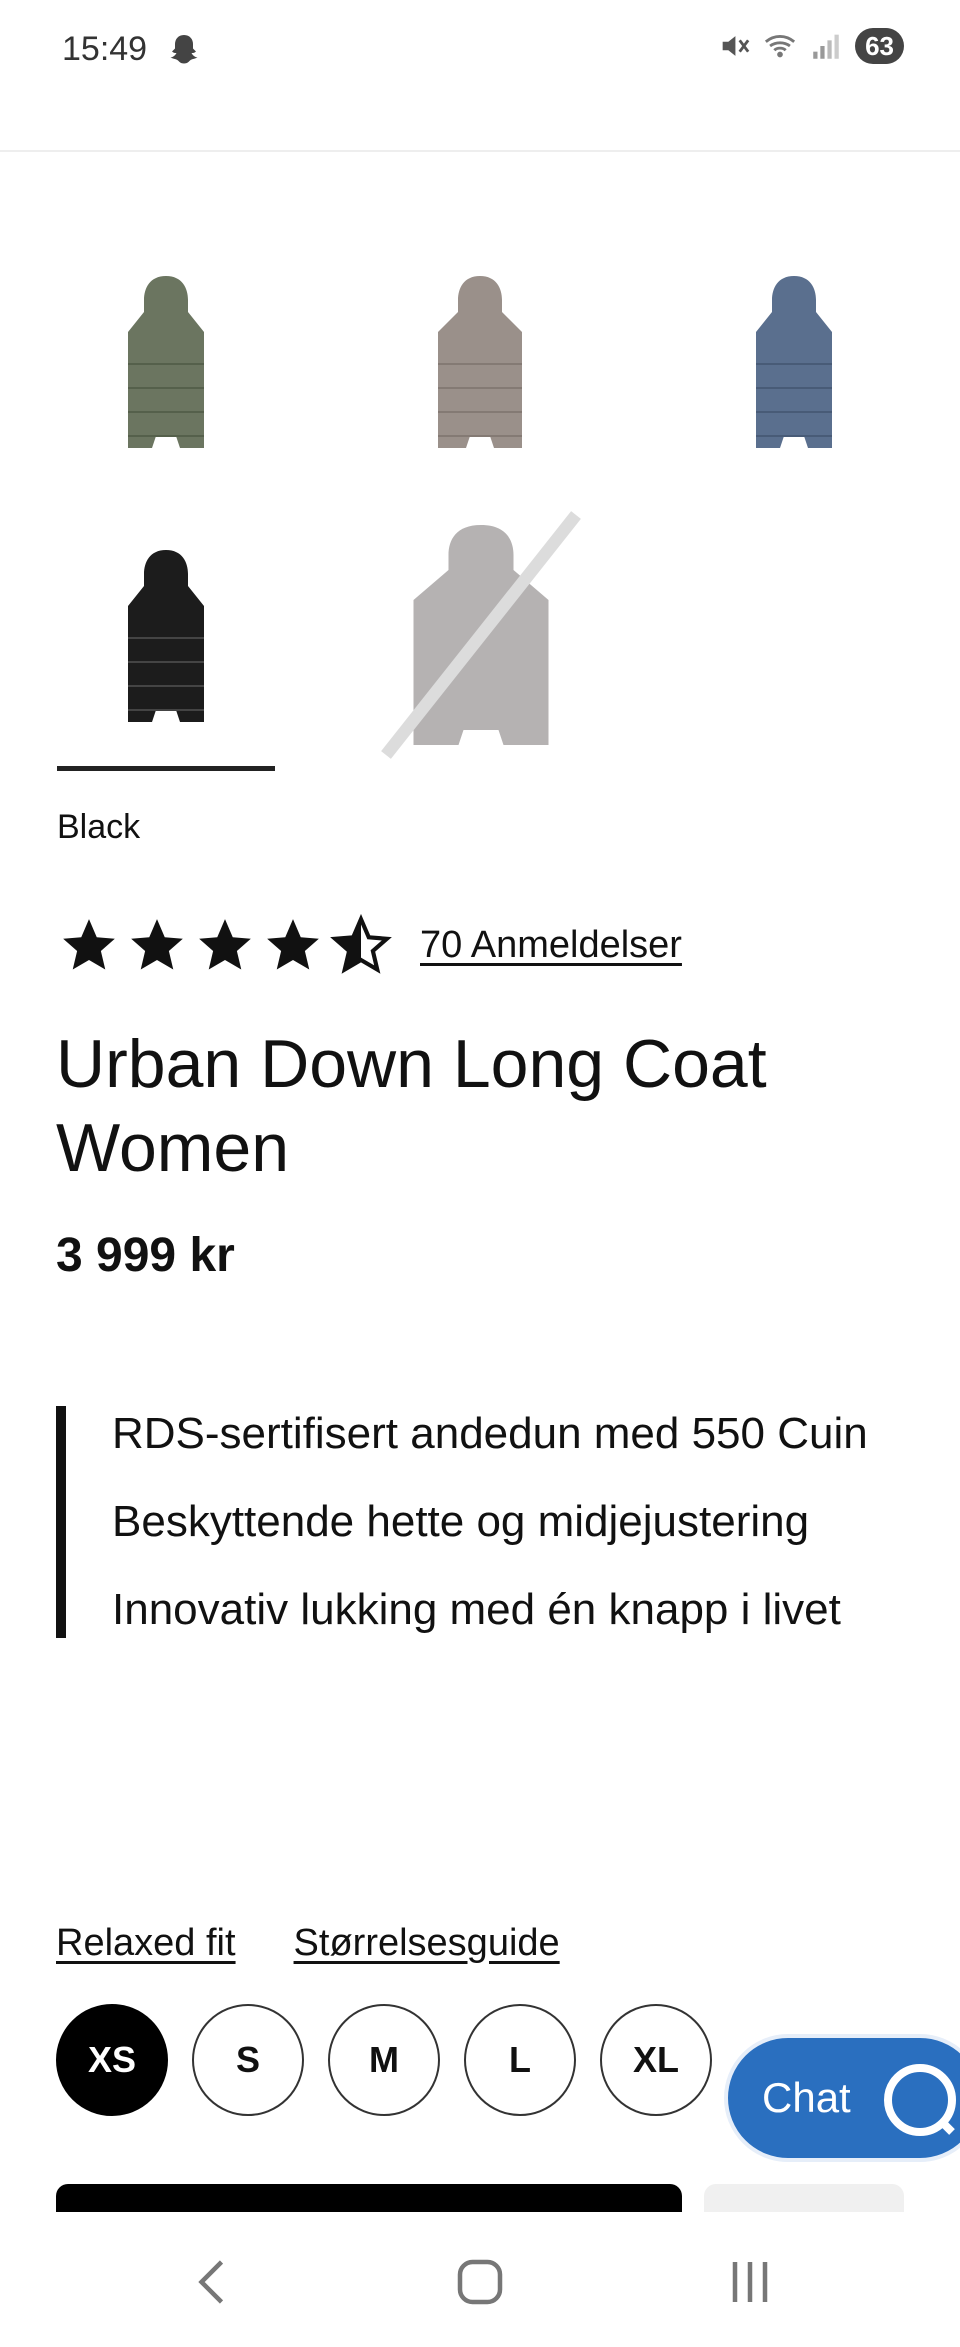 The image size is (960, 2347). Describe the element at coordinates (427, 1943) in the screenshot. I see `size-guide-link: Størrelsesguide` at that location.